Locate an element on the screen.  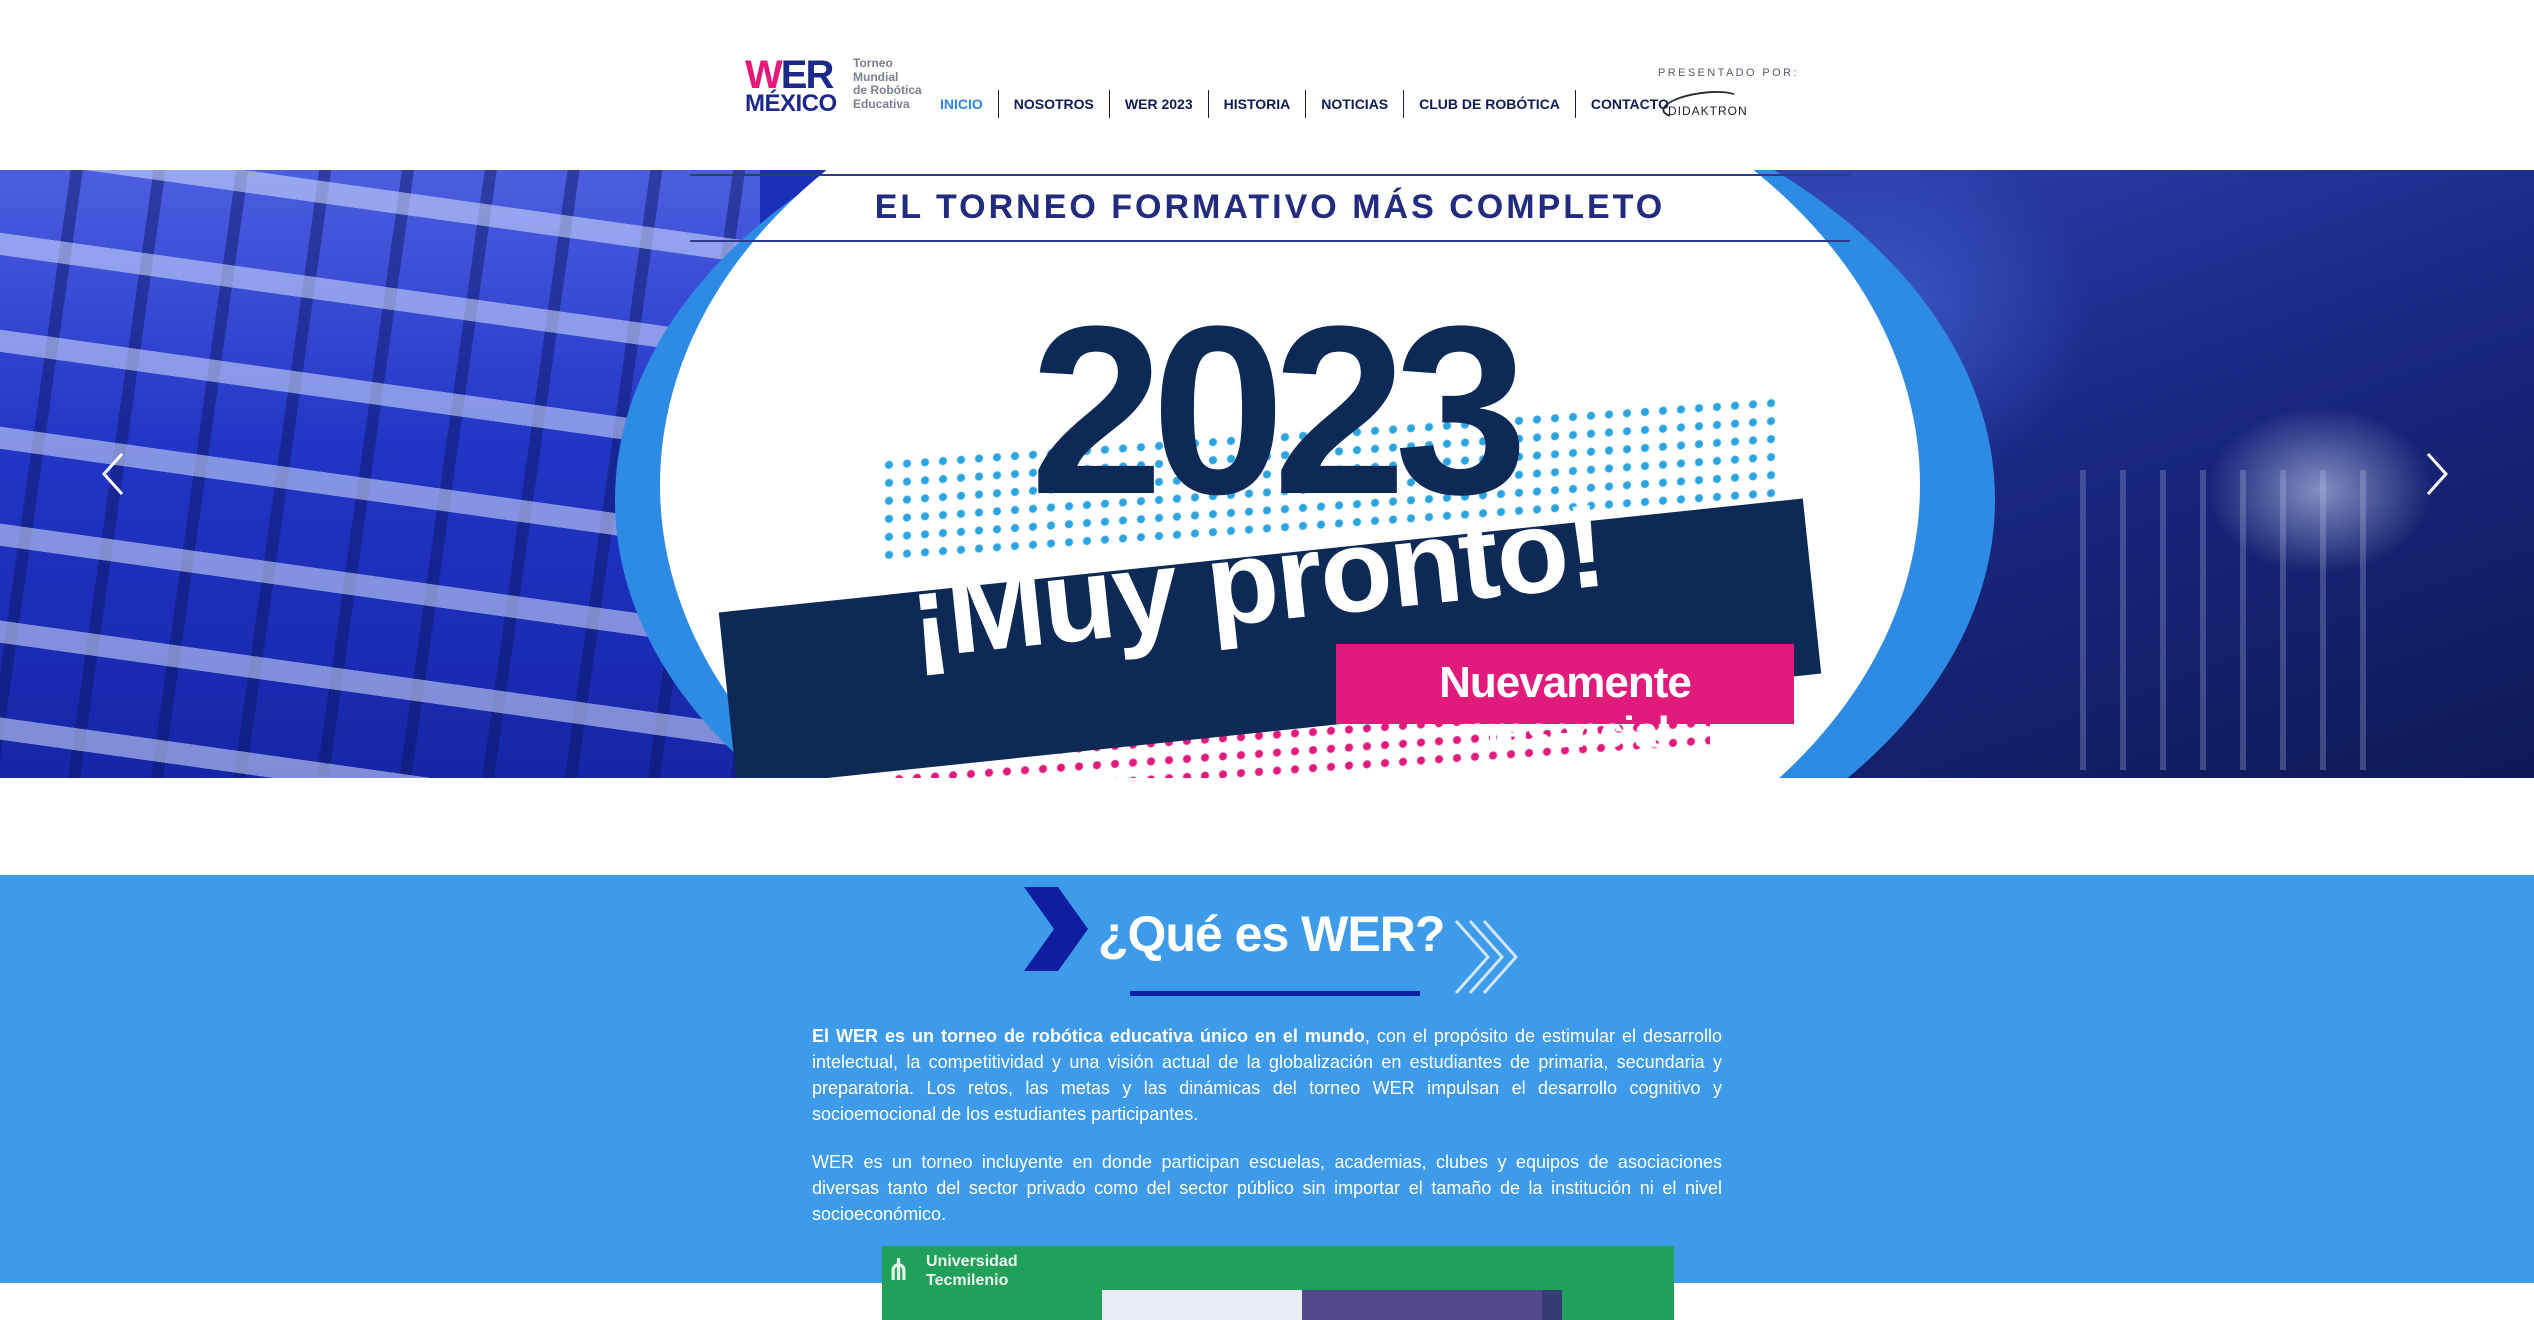
hero-rule-bottom is located at coordinates (1270, 241).